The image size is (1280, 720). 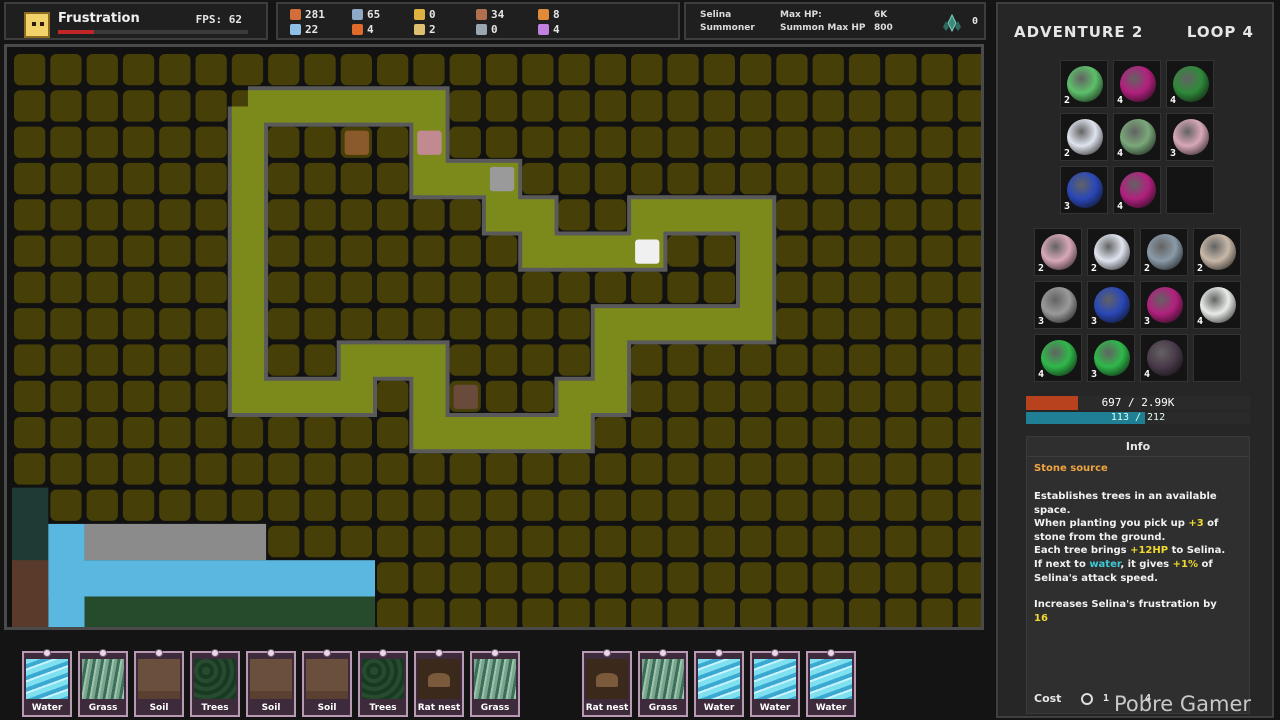 I want to click on grass-card-art-icon, so click(x=103, y=679).